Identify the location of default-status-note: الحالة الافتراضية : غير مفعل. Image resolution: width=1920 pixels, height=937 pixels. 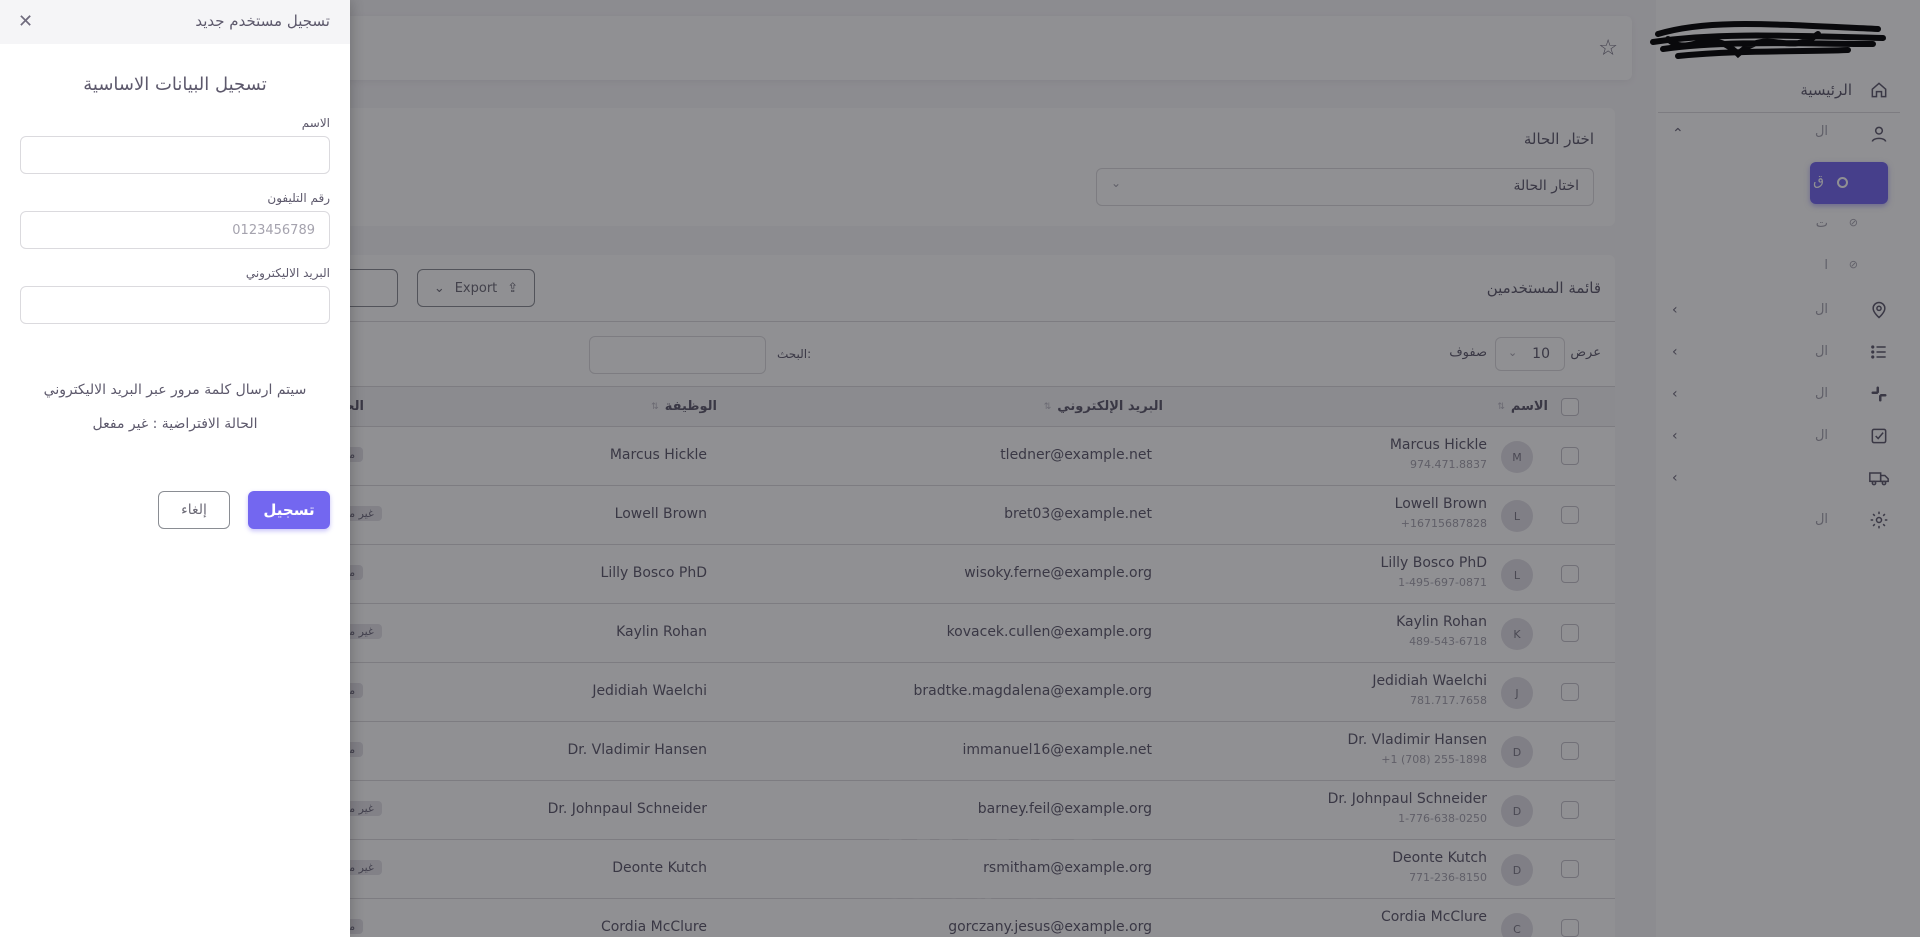
(175, 424).